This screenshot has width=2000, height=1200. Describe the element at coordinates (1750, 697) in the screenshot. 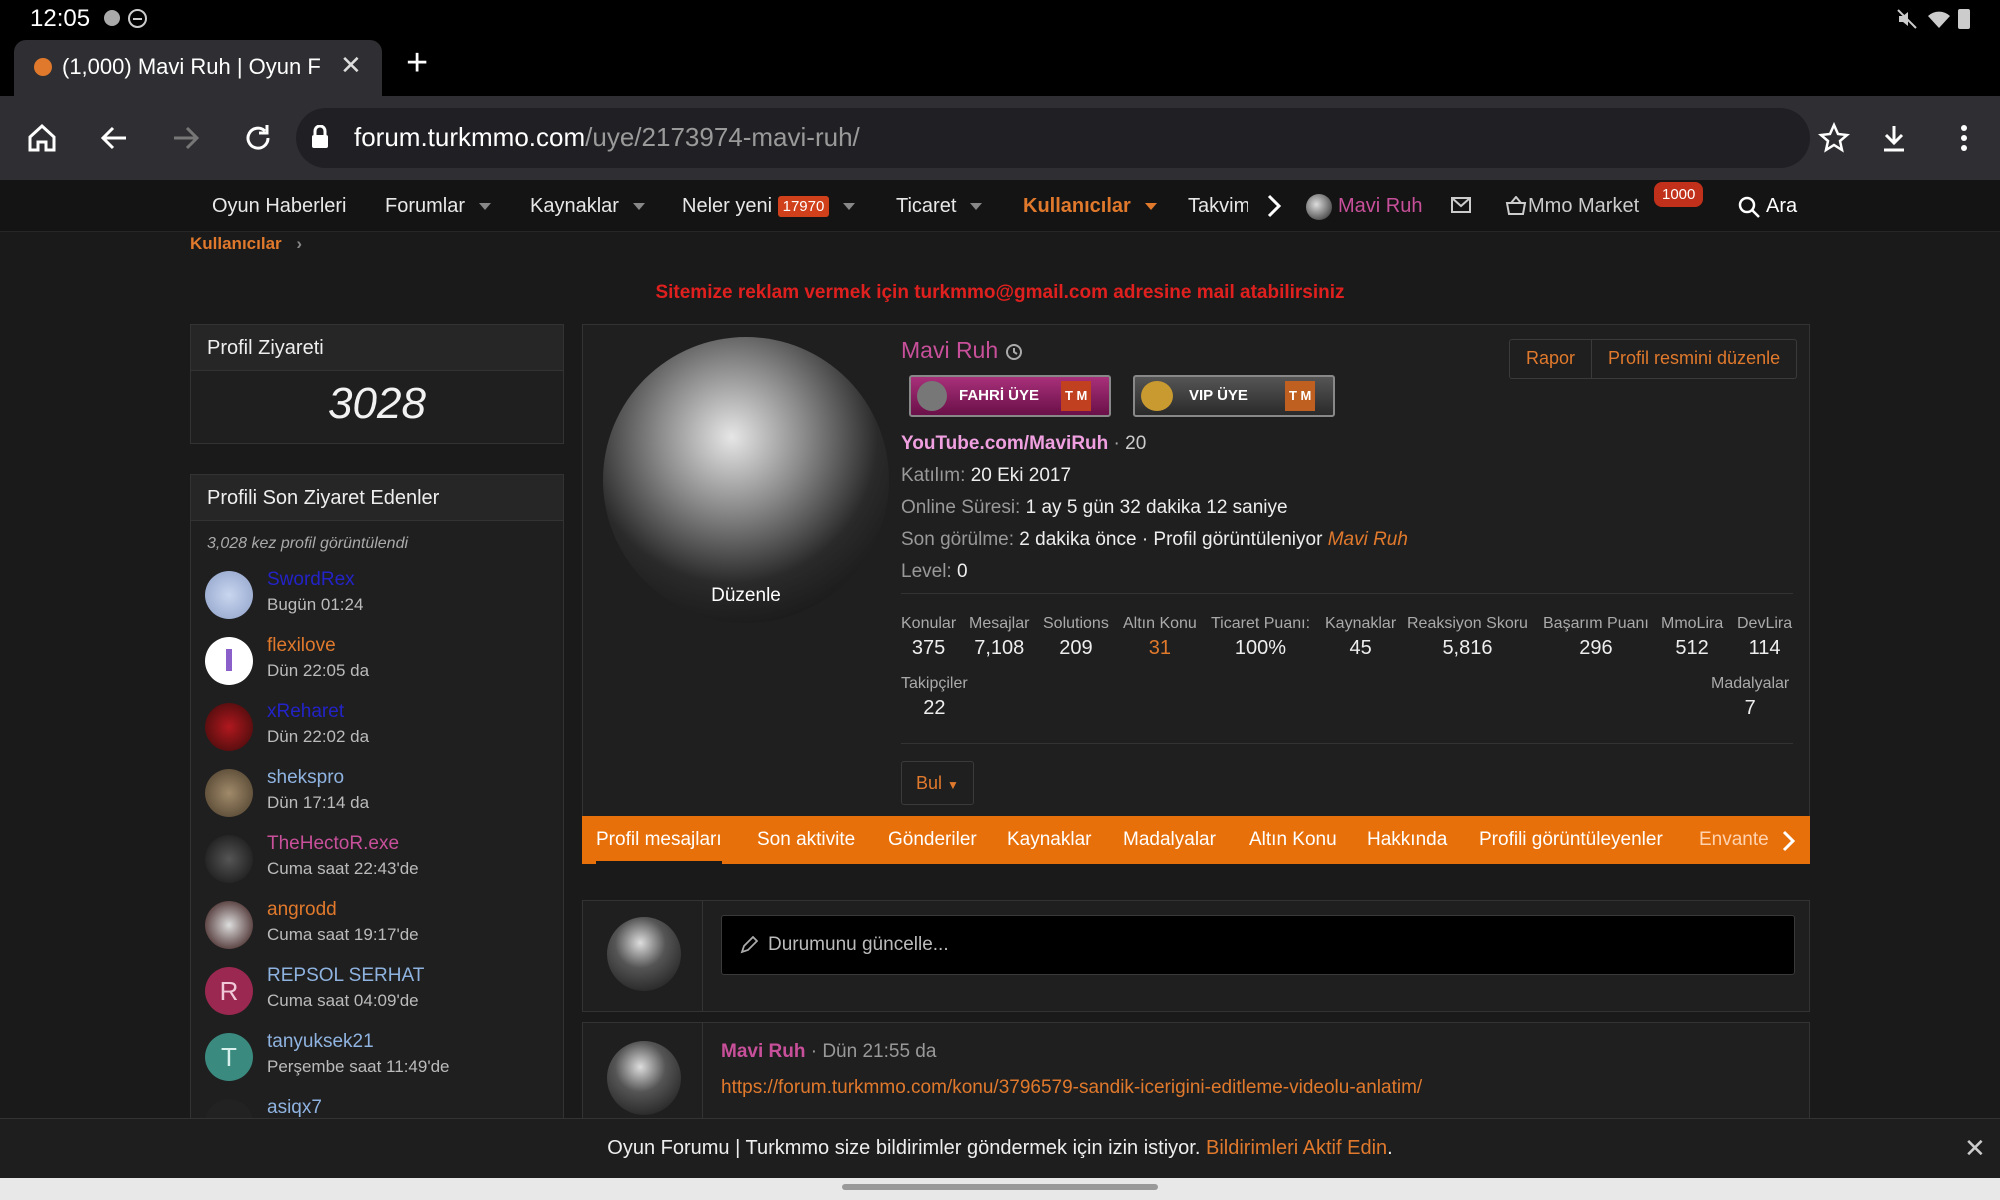

I see `stat-medals: Madalyalar 7` at that location.